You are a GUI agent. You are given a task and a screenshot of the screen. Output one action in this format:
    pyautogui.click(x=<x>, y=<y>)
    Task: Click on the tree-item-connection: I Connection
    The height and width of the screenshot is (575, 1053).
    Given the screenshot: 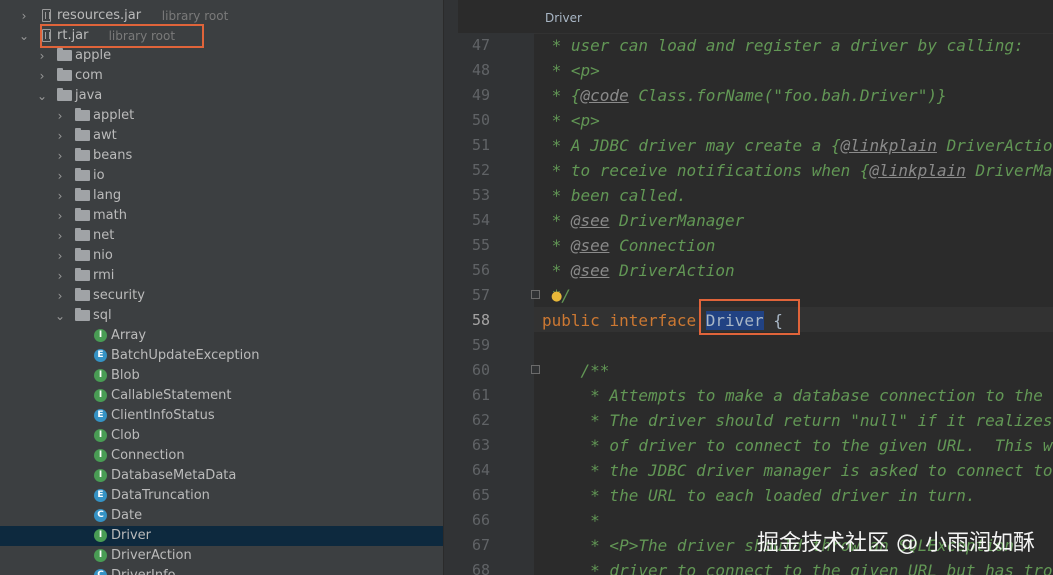 What is the action you would take?
    pyautogui.click(x=221, y=456)
    